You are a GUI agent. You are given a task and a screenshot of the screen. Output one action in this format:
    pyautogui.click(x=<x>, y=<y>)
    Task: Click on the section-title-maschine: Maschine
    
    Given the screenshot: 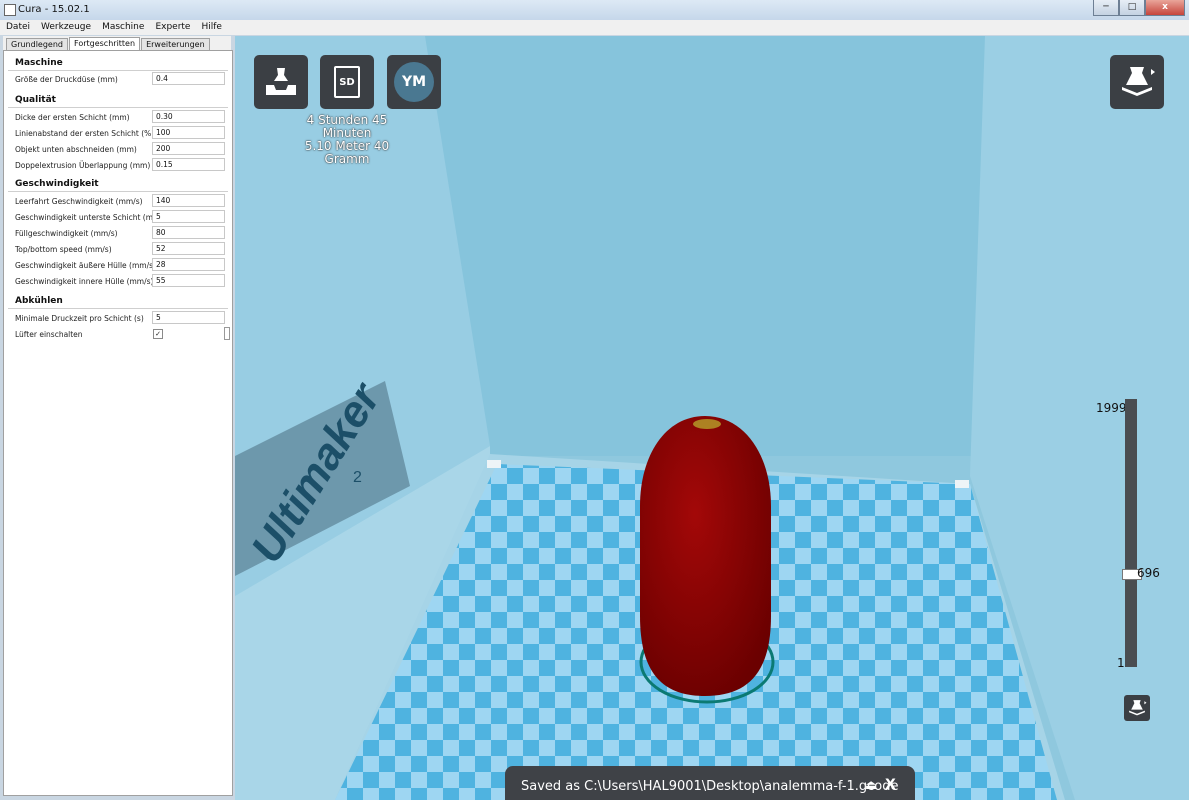 What is the action you would take?
    pyautogui.click(x=39, y=63)
    